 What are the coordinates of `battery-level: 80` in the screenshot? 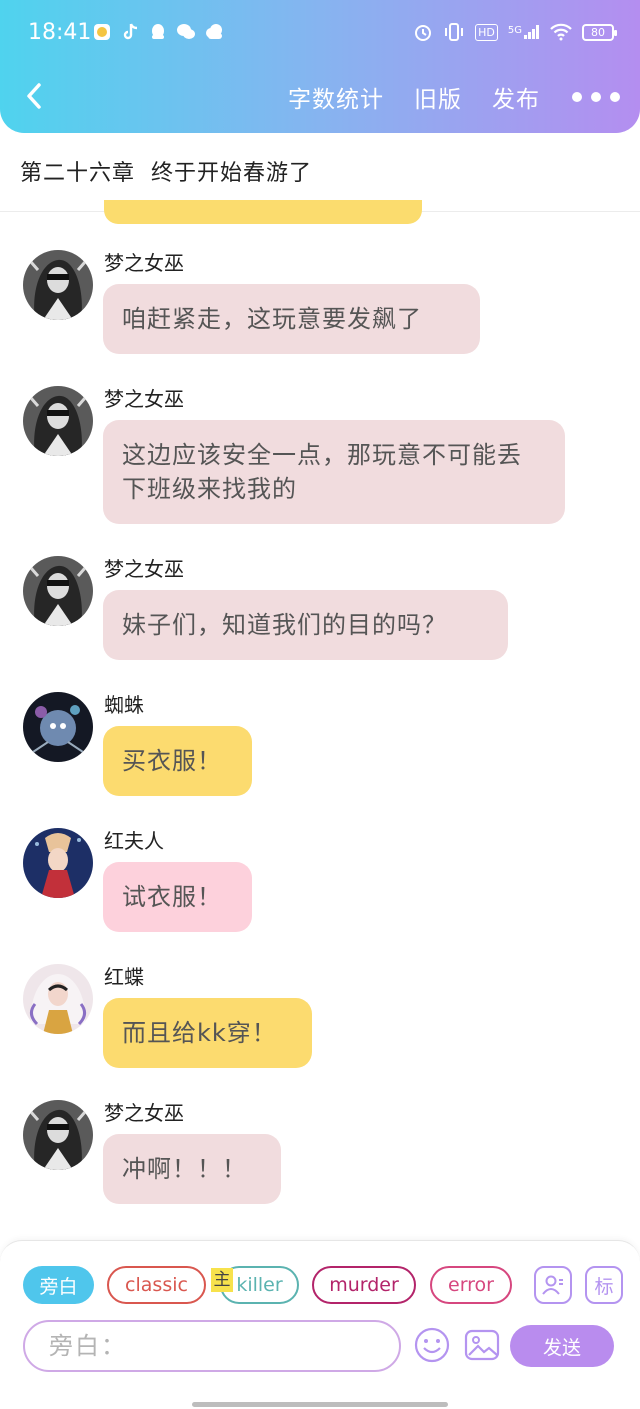 It's located at (598, 32).